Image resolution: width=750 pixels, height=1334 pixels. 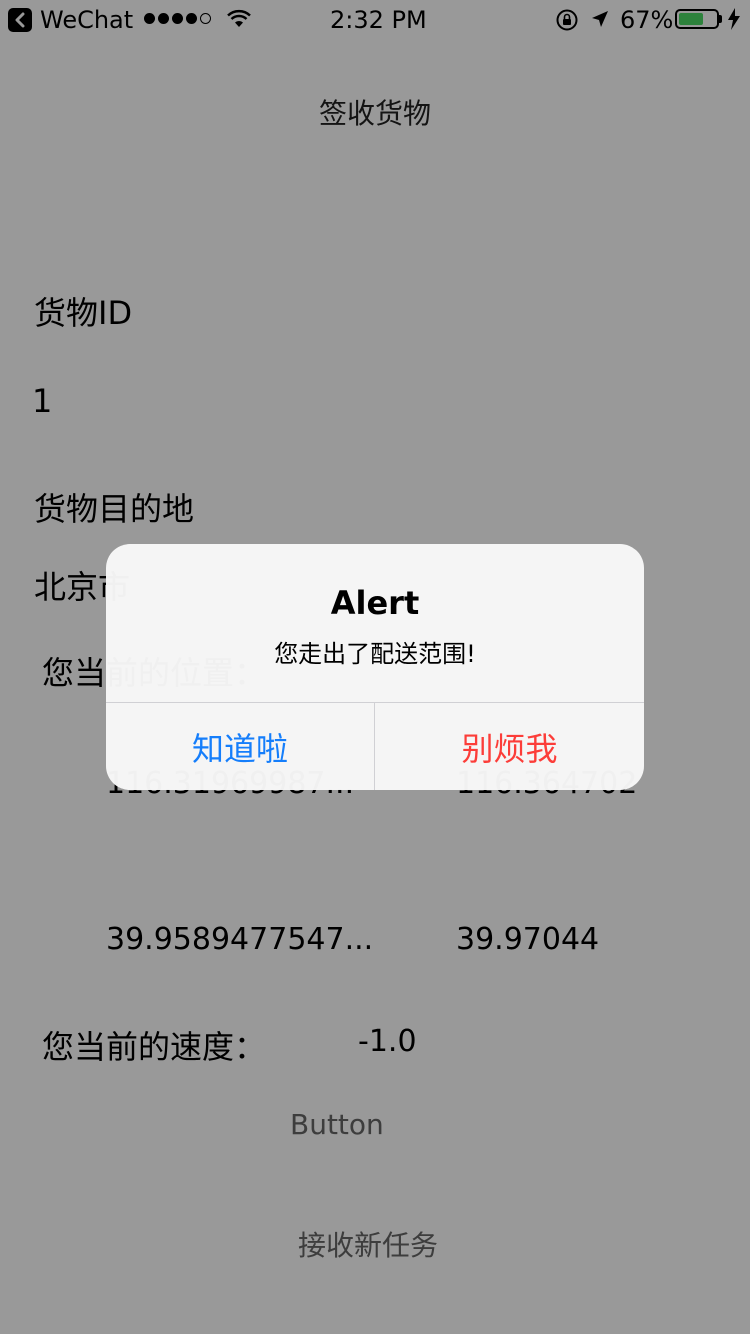 What do you see at coordinates (509, 746) in the screenshot?
I see `alert-dismiss-button: 别烦我` at bounding box center [509, 746].